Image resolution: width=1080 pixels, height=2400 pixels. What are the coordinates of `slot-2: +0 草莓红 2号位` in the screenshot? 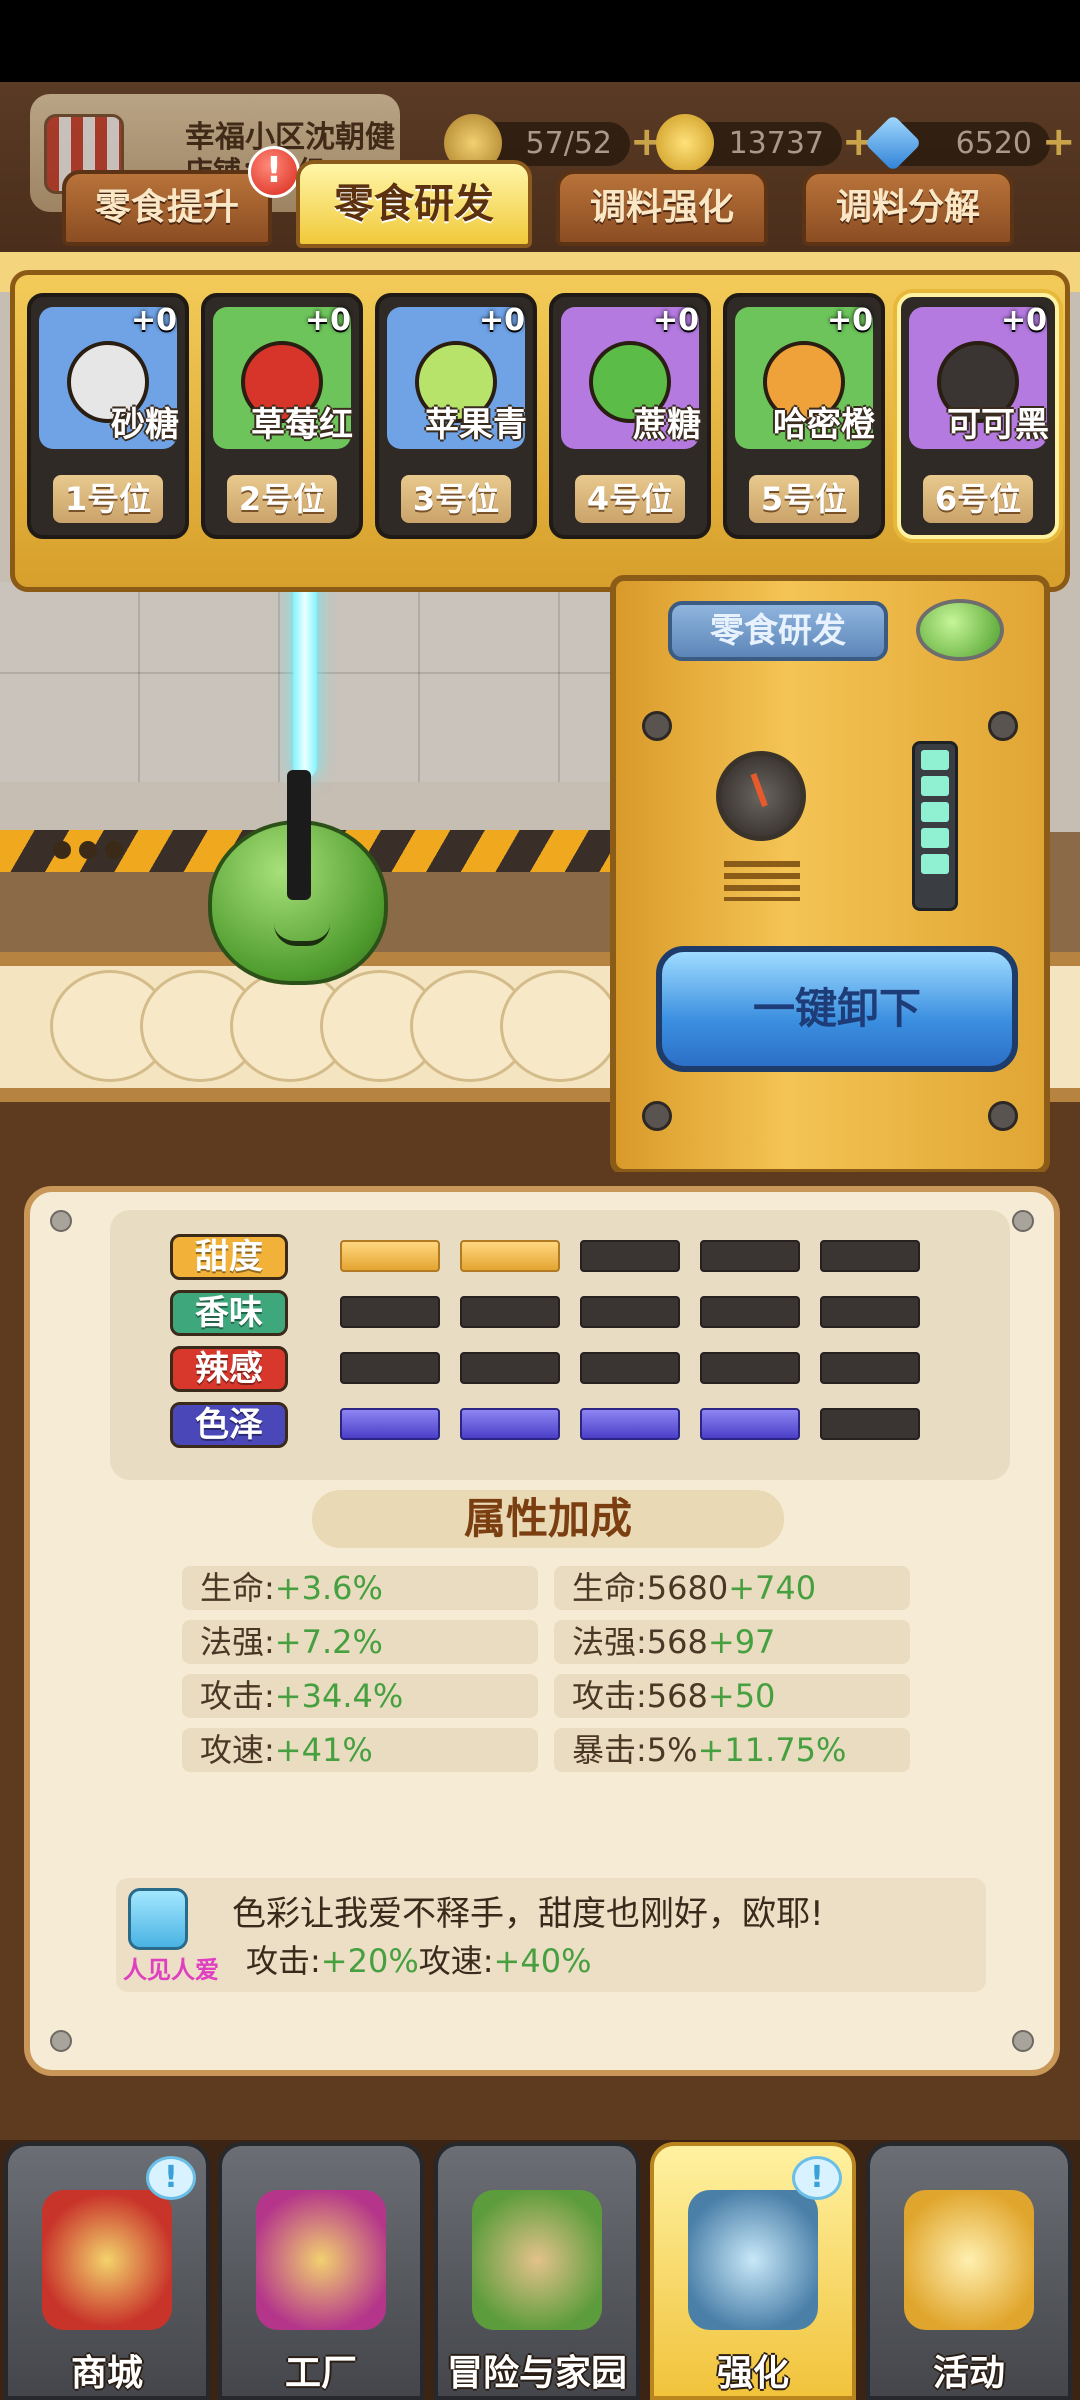 It's located at (282, 416).